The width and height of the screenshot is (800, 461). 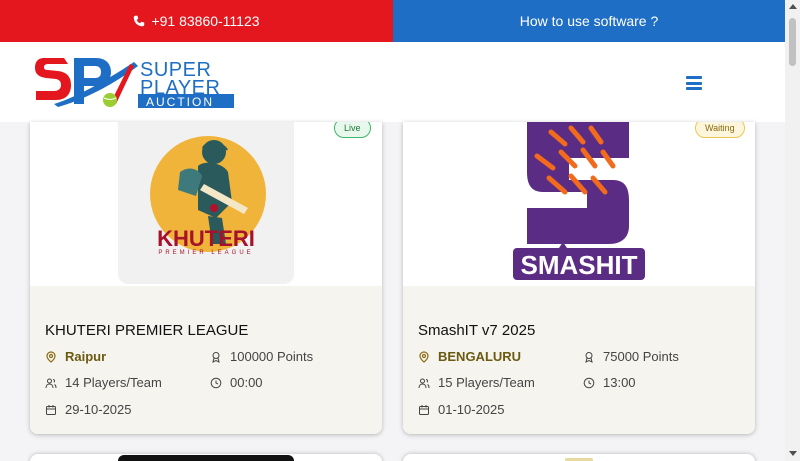 What do you see at coordinates (720, 130) in the screenshot?
I see `status-badge-waiting: Waiting` at bounding box center [720, 130].